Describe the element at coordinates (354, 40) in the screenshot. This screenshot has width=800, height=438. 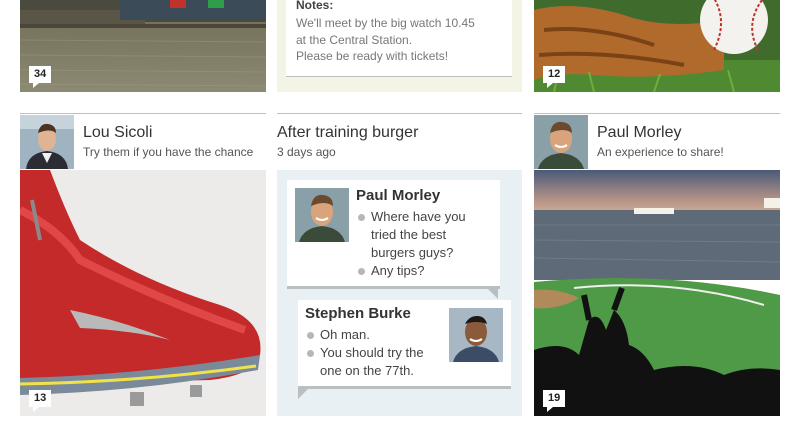
I see `notes-line: at the Central Station.` at that location.